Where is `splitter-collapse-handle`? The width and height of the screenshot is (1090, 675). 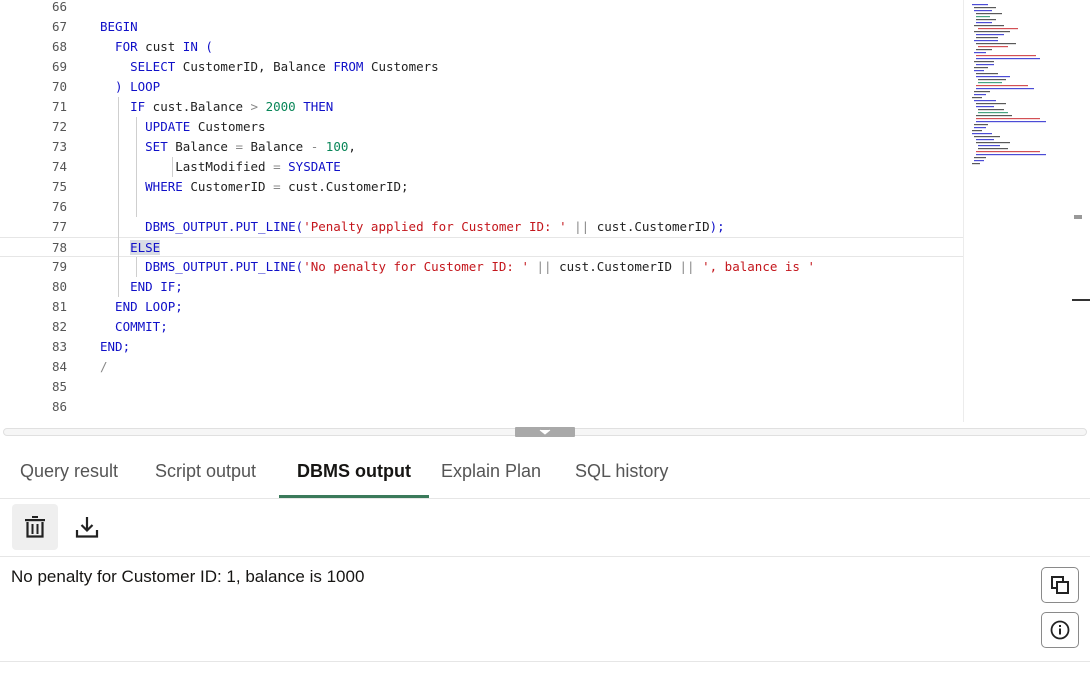
splitter-collapse-handle is located at coordinates (545, 432).